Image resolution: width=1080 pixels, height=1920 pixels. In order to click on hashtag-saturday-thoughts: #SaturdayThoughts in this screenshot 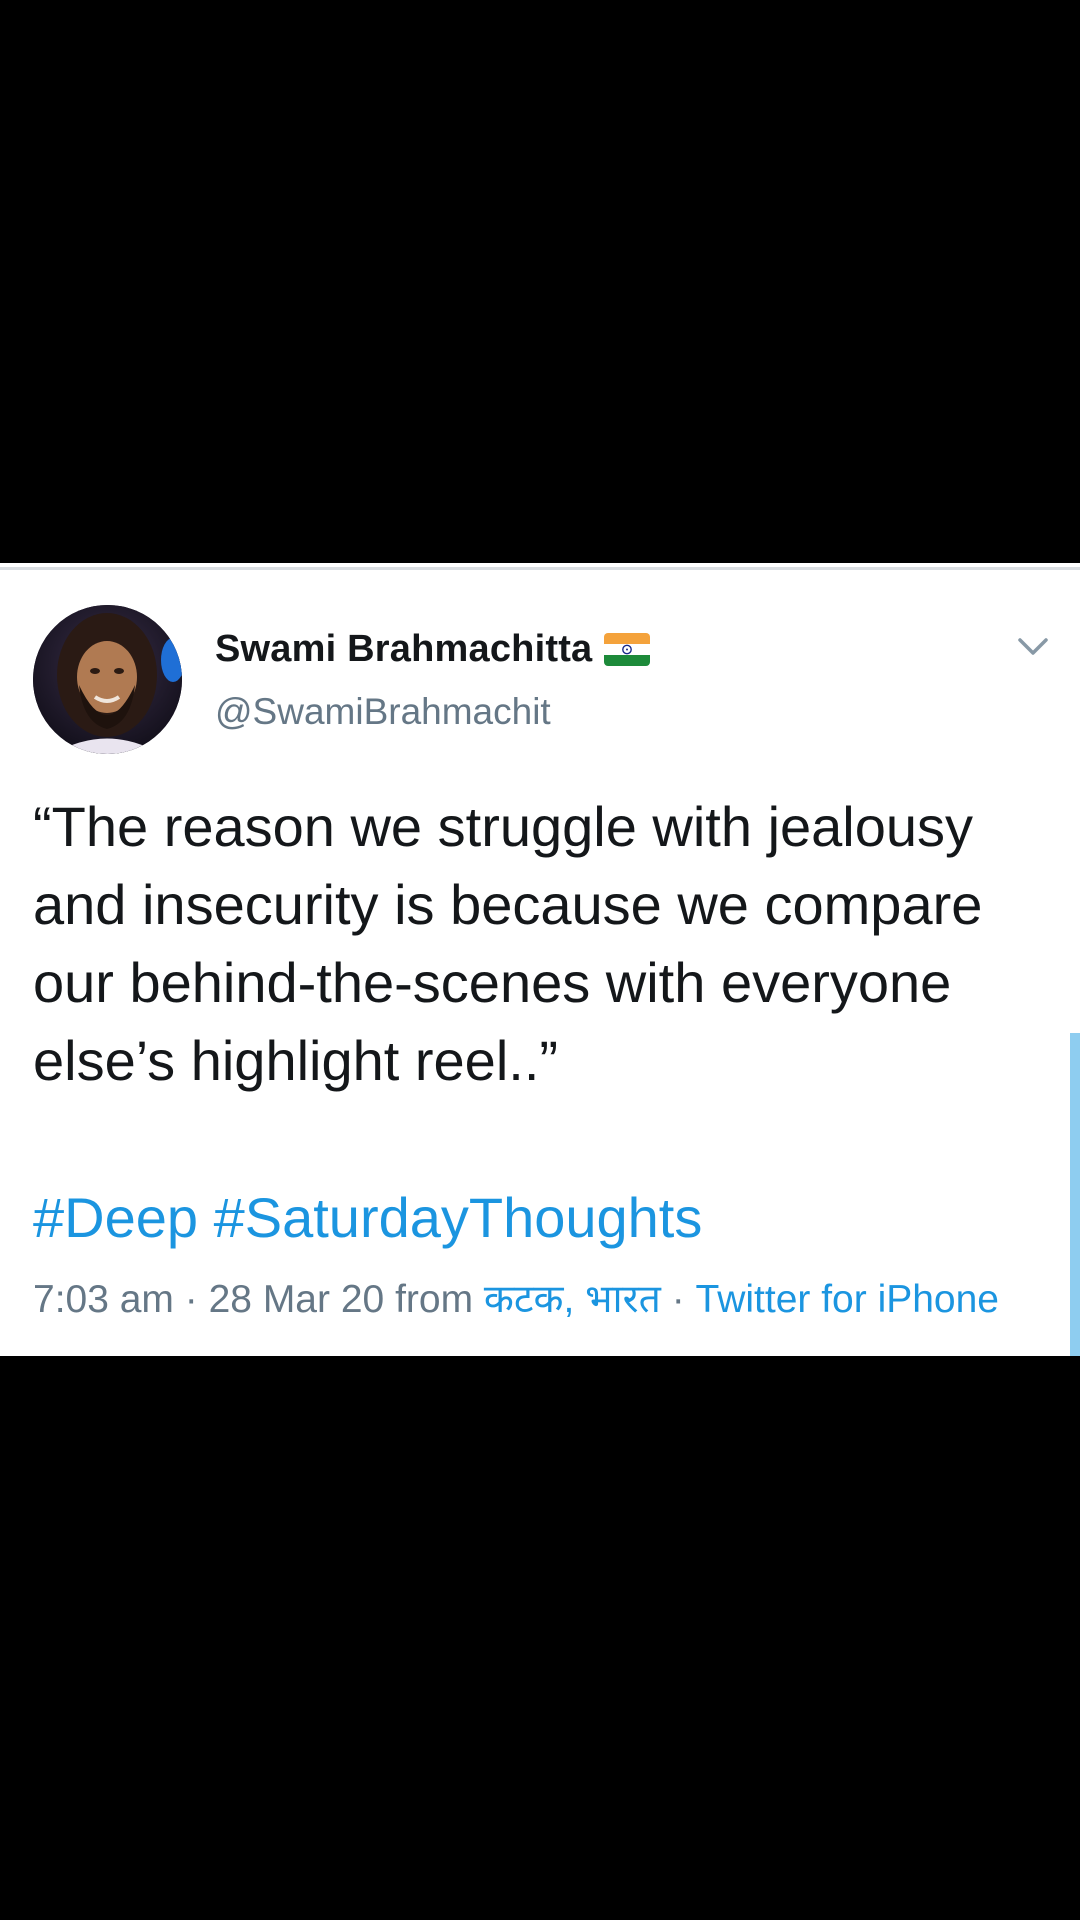, I will do `click(458, 1217)`.